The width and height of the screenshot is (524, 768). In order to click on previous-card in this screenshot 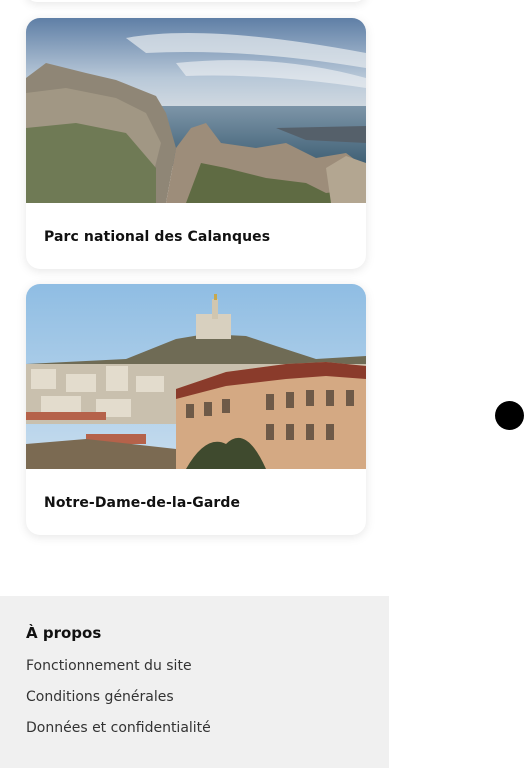, I will do `click(196, 1)`.